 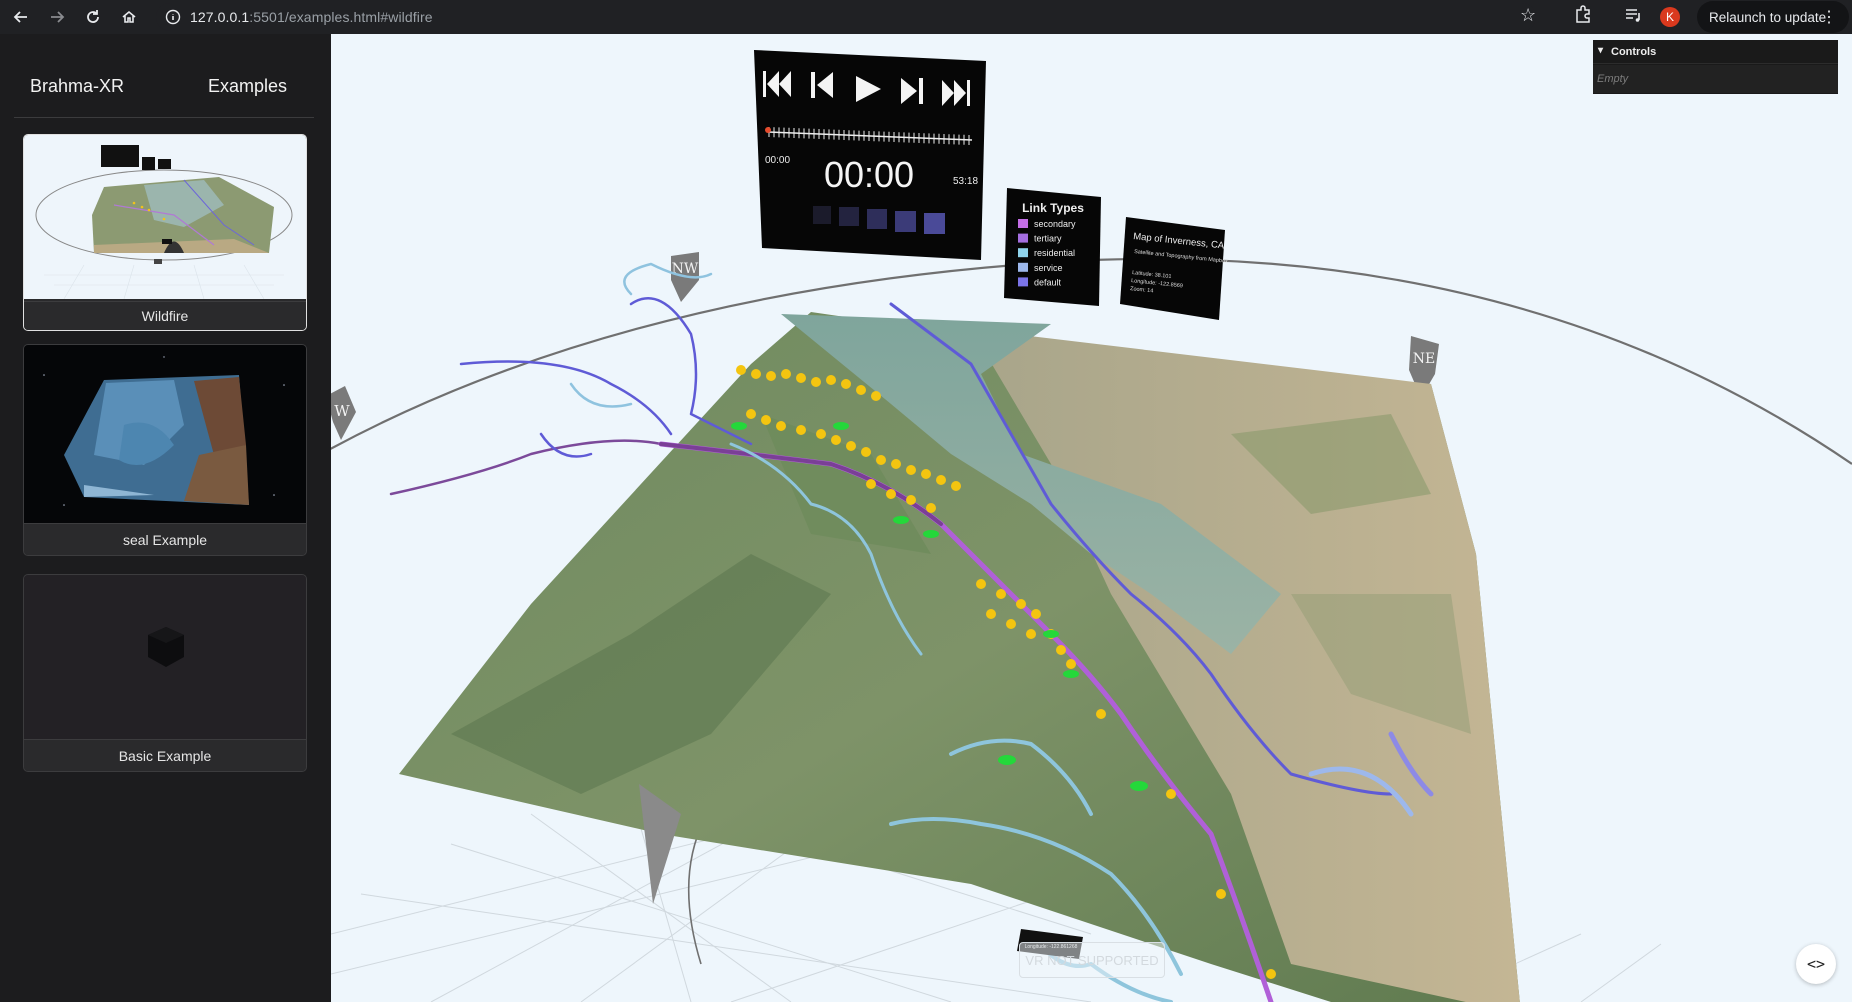 I want to click on url-host: 127.0.0.1, so click(x=220, y=17).